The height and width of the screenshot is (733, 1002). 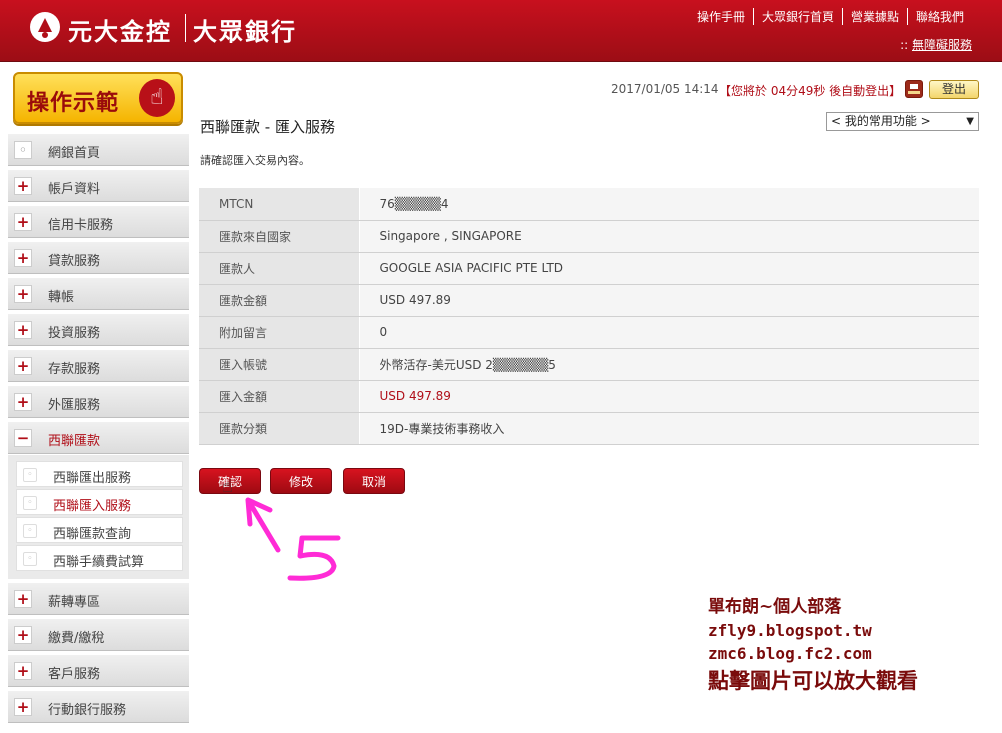 What do you see at coordinates (98, 150) in the screenshot?
I see `sidebar-item-home: ◦ 網銀首頁` at bounding box center [98, 150].